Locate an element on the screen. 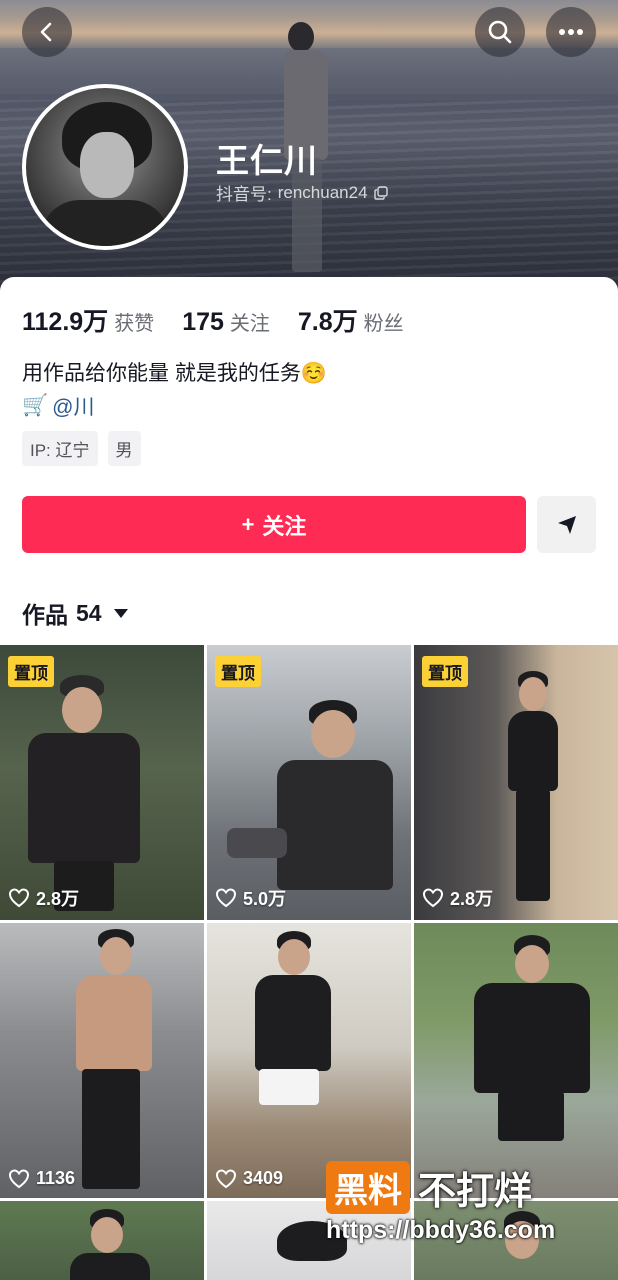  send-icon is located at coordinates (566, 524).